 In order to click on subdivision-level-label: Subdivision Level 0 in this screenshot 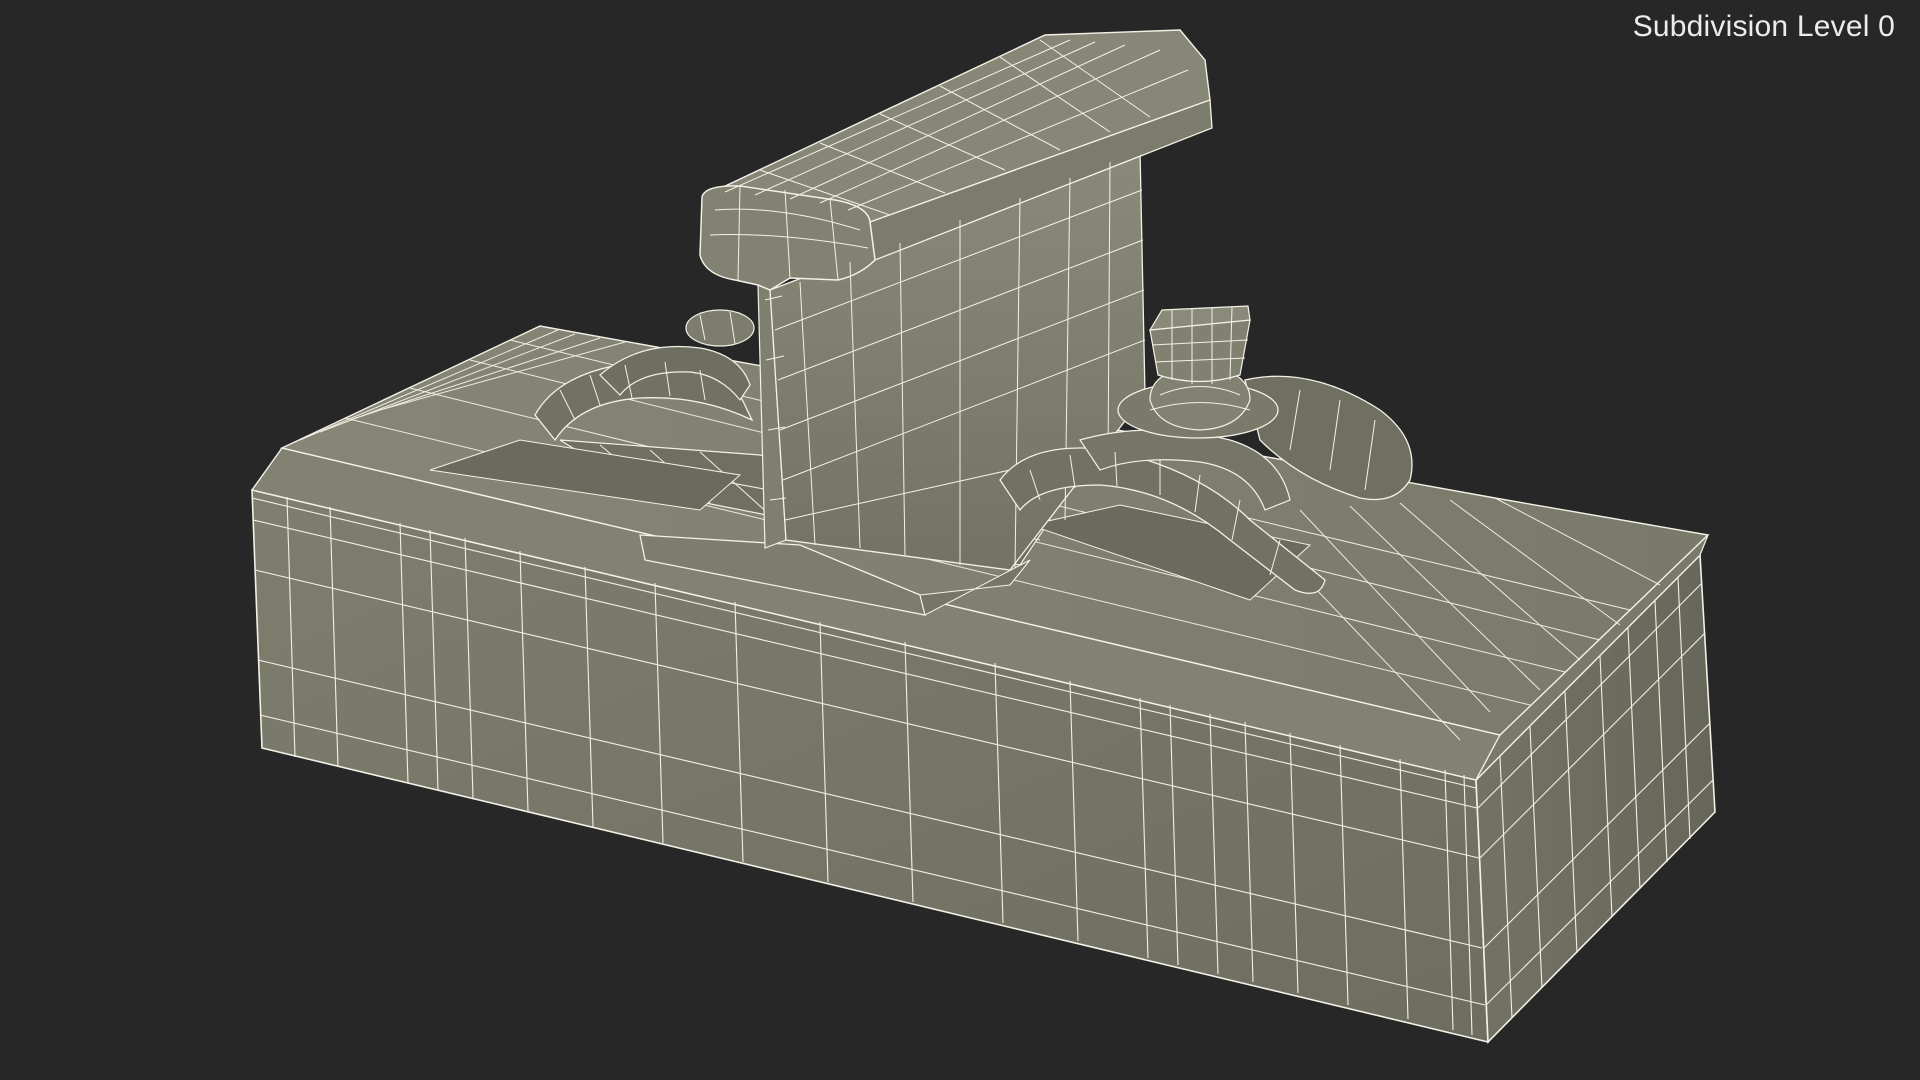, I will do `click(1763, 26)`.